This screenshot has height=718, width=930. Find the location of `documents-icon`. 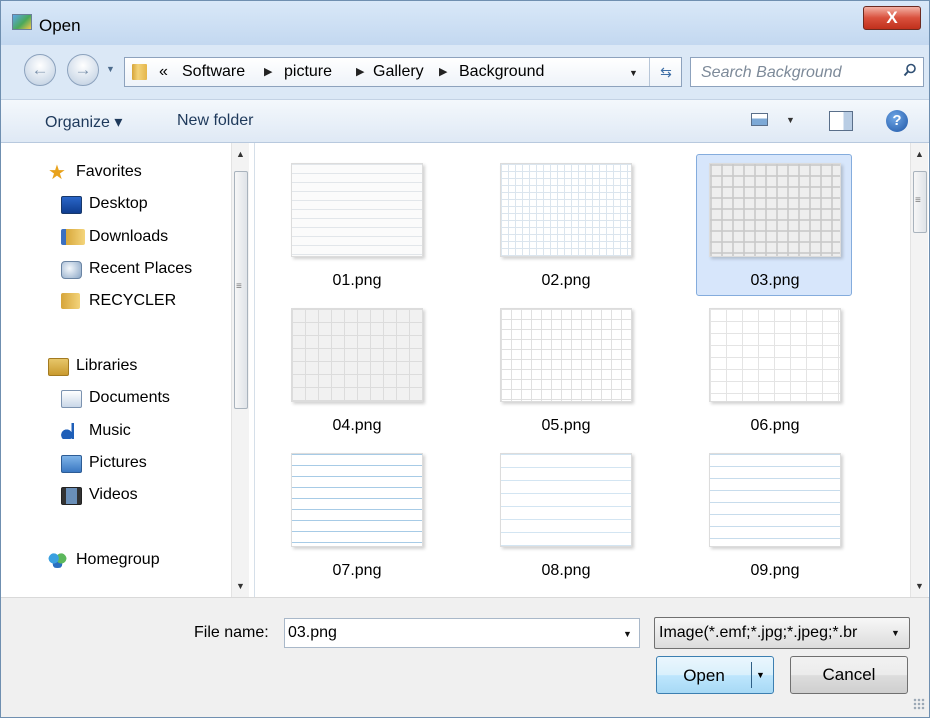

documents-icon is located at coordinates (71, 399).